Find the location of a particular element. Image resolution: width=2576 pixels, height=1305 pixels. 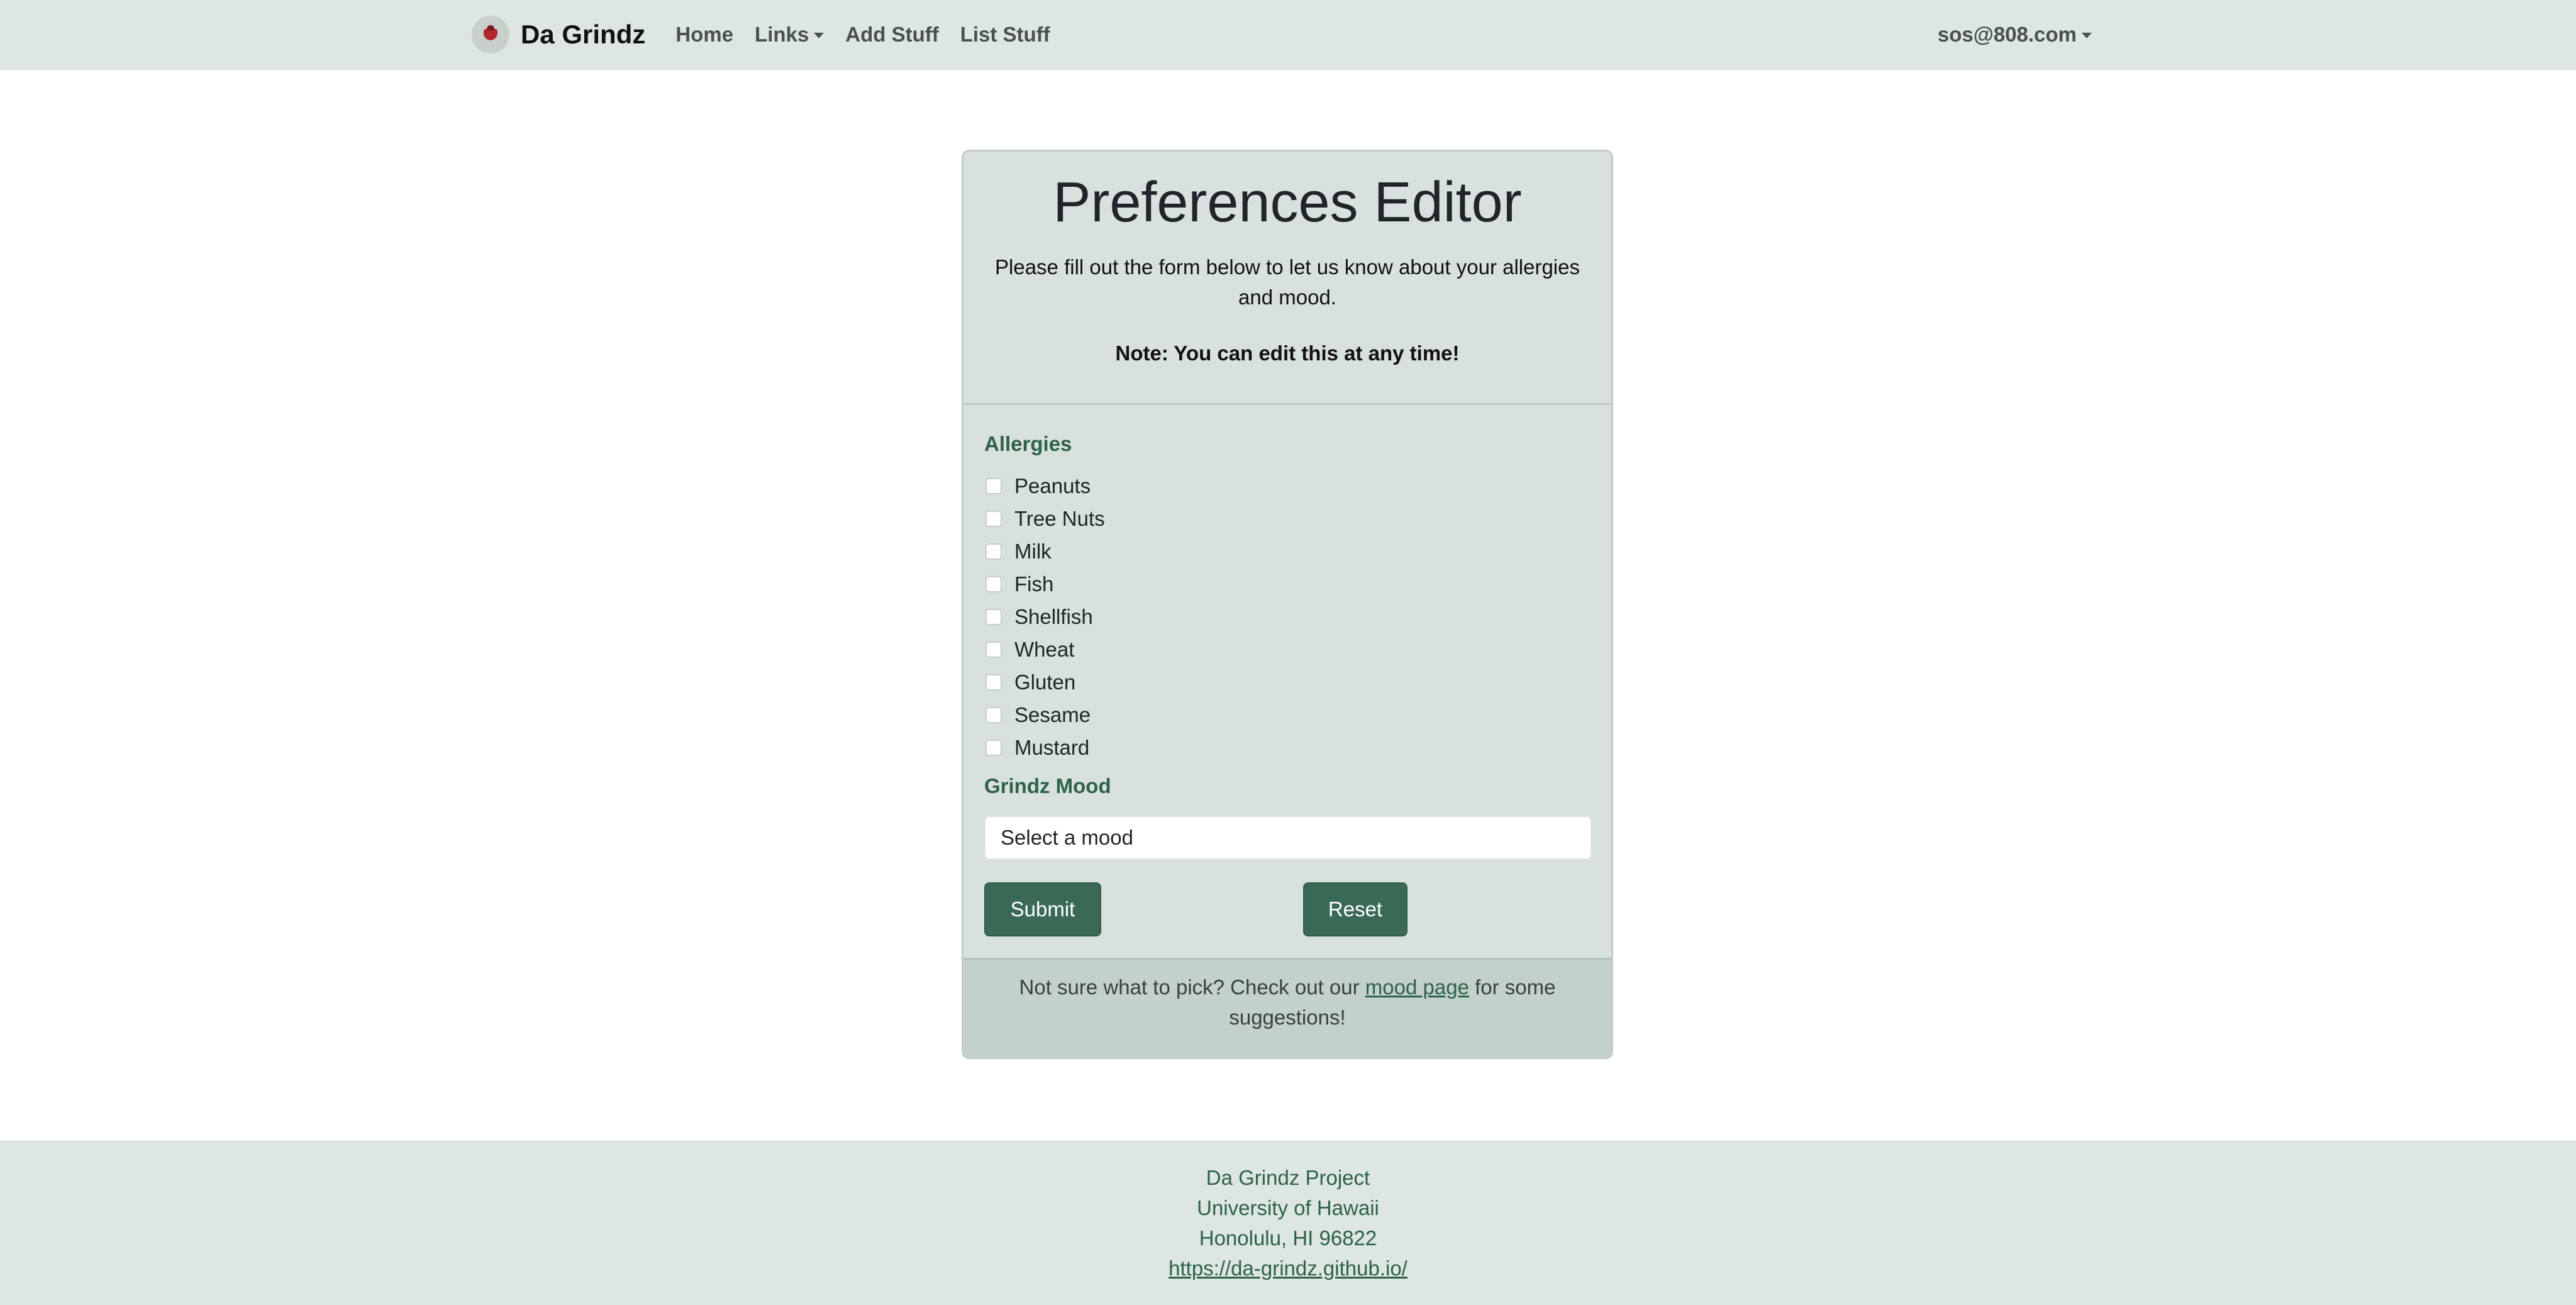

allergy-label: Wheat is located at coordinates (1044, 650).